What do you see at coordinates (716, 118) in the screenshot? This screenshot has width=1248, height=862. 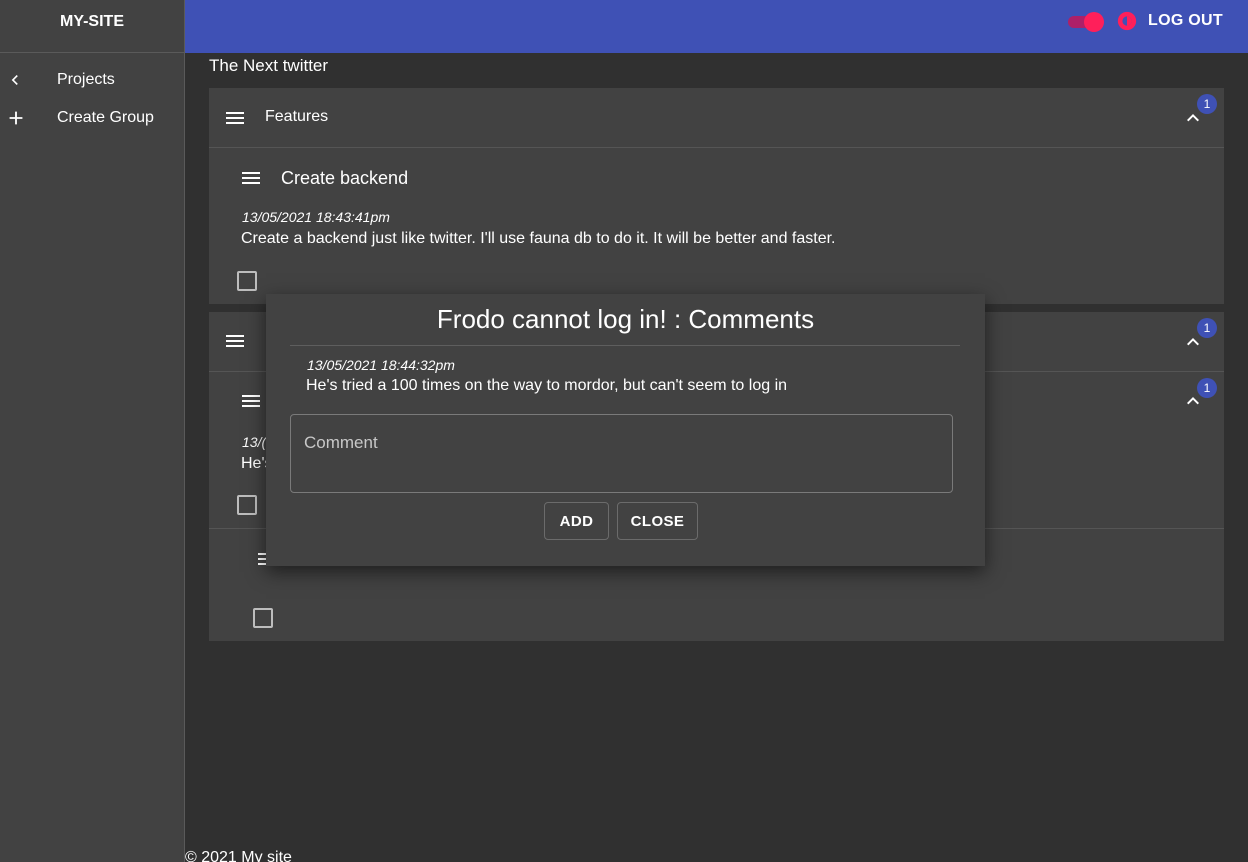 I see `group-header: Features 1` at bounding box center [716, 118].